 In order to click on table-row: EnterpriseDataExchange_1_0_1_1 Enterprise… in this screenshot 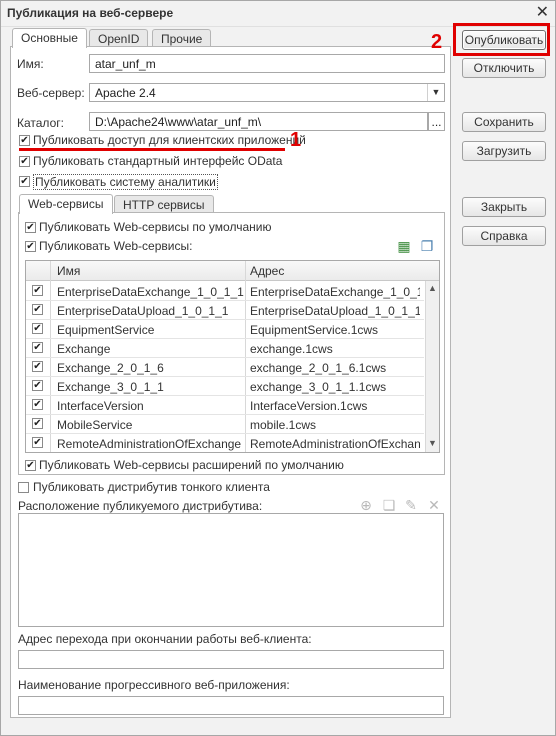, I will do `click(225, 291)`.